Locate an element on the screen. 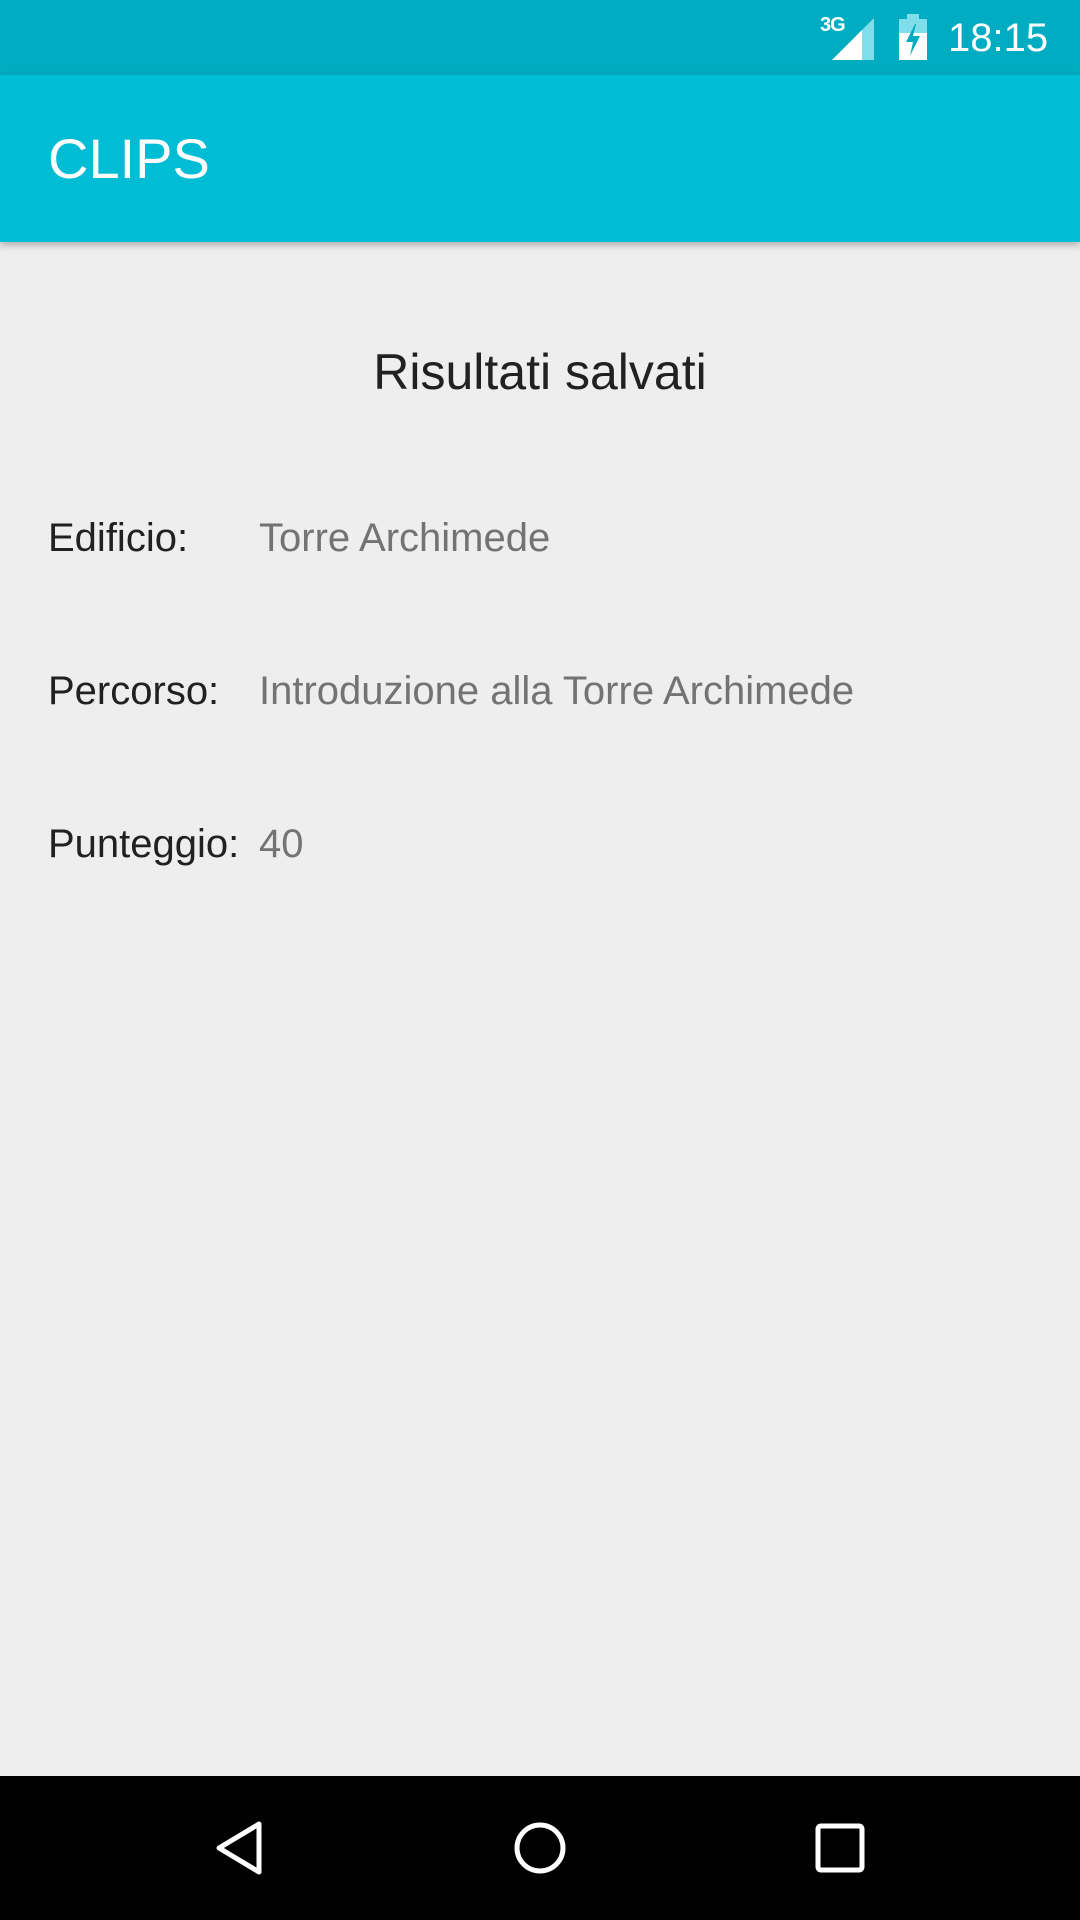 The height and width of the screenshot is (1920, 1080). score-label: Punteggio: is located at coordinates (144, 844).